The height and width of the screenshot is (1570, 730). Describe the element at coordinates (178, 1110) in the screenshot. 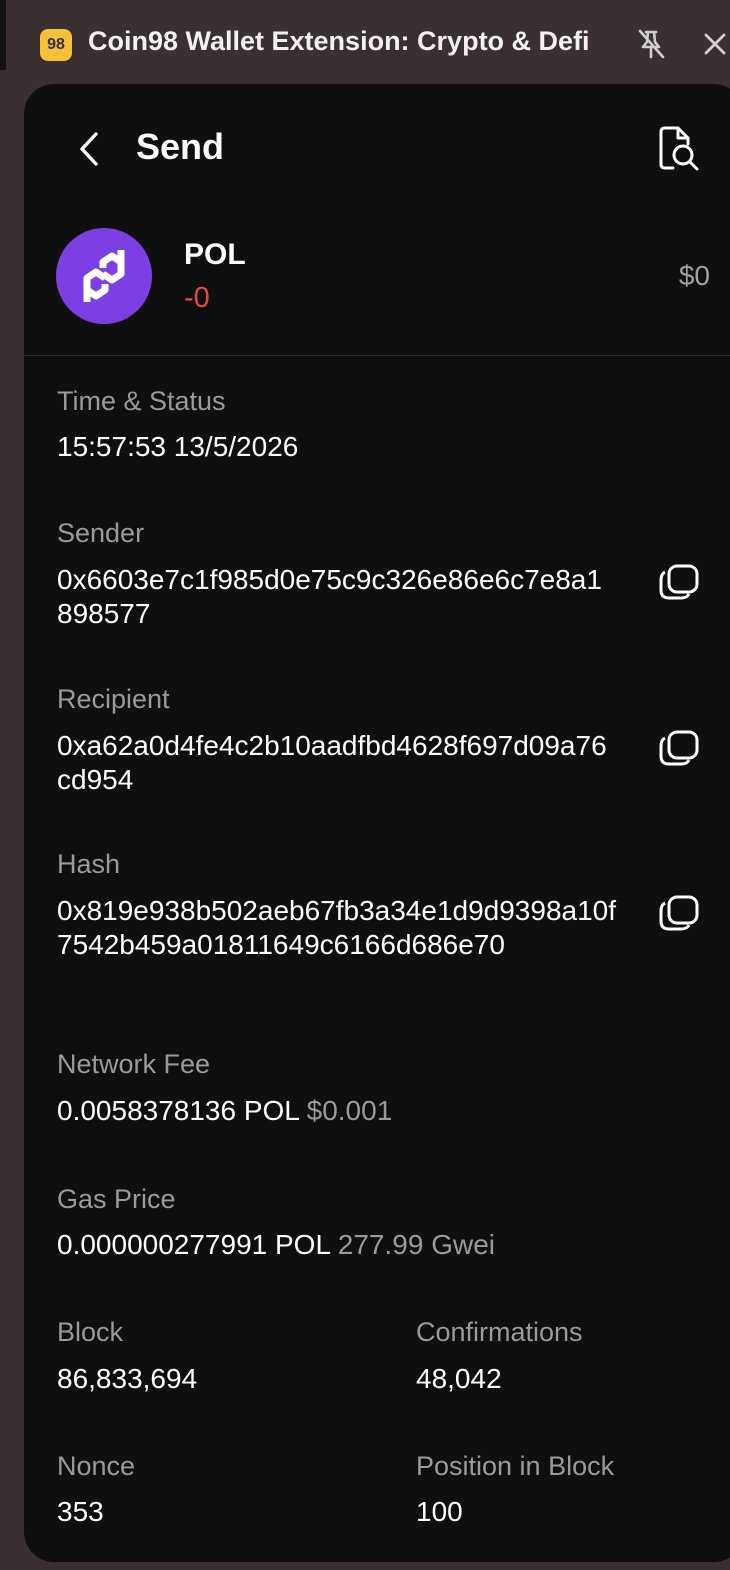

I see `network-fee-amount: 0.0058378136 POL` at that location.